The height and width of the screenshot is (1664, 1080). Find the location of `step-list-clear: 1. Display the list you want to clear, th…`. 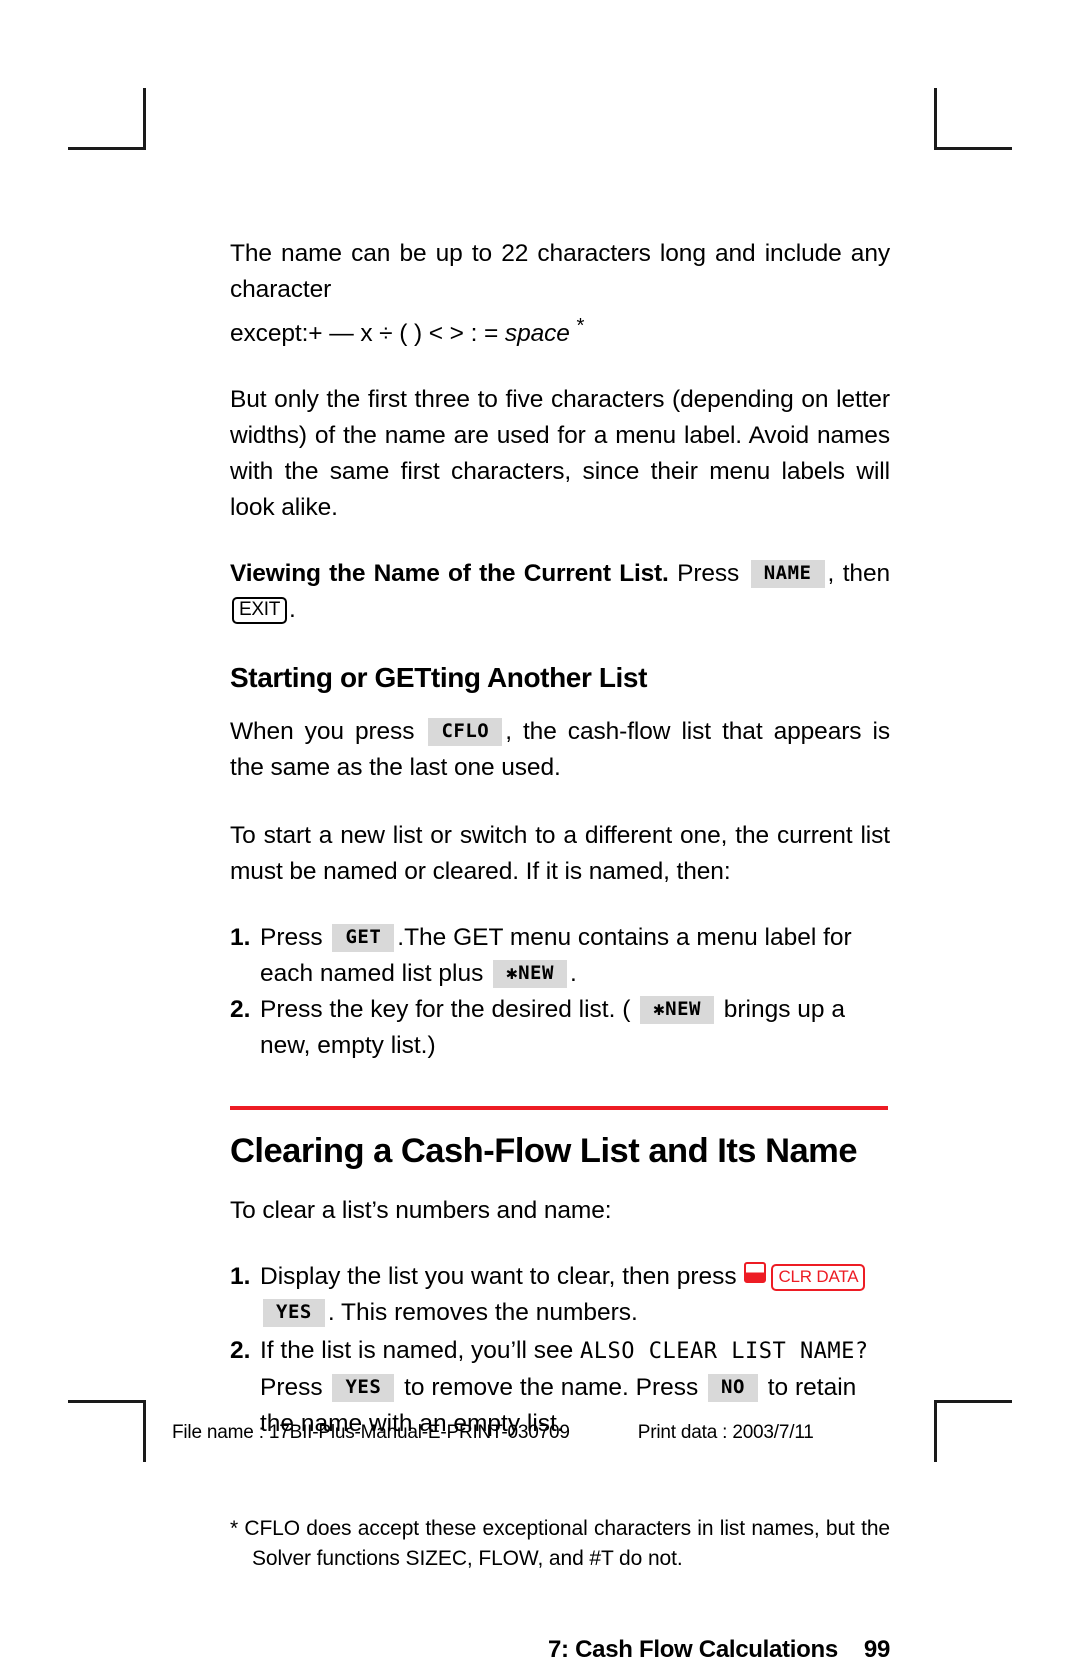

step-list-clear: 1. Display the list you want to clear, th… is located at coordinates (560, 1350).